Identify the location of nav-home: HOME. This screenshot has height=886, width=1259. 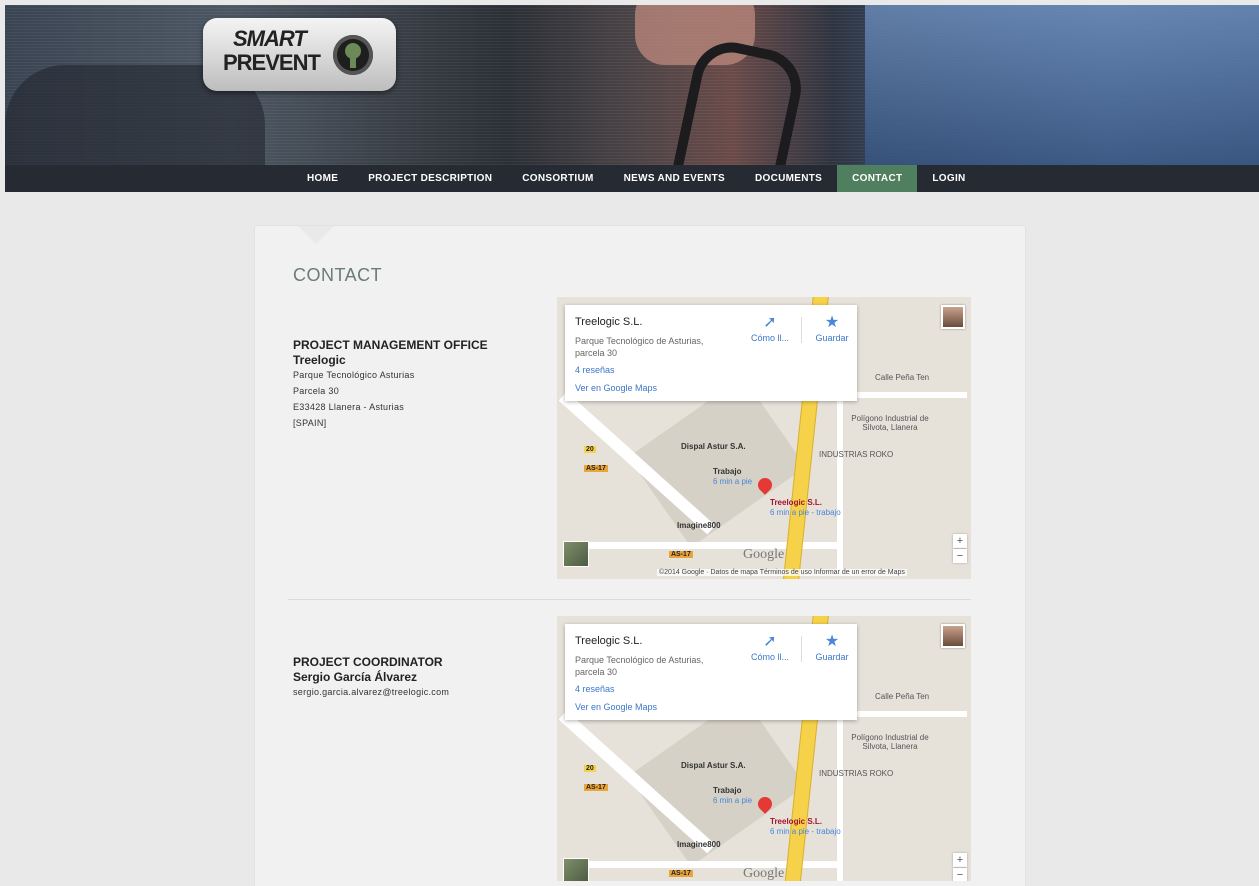
(322, 178).